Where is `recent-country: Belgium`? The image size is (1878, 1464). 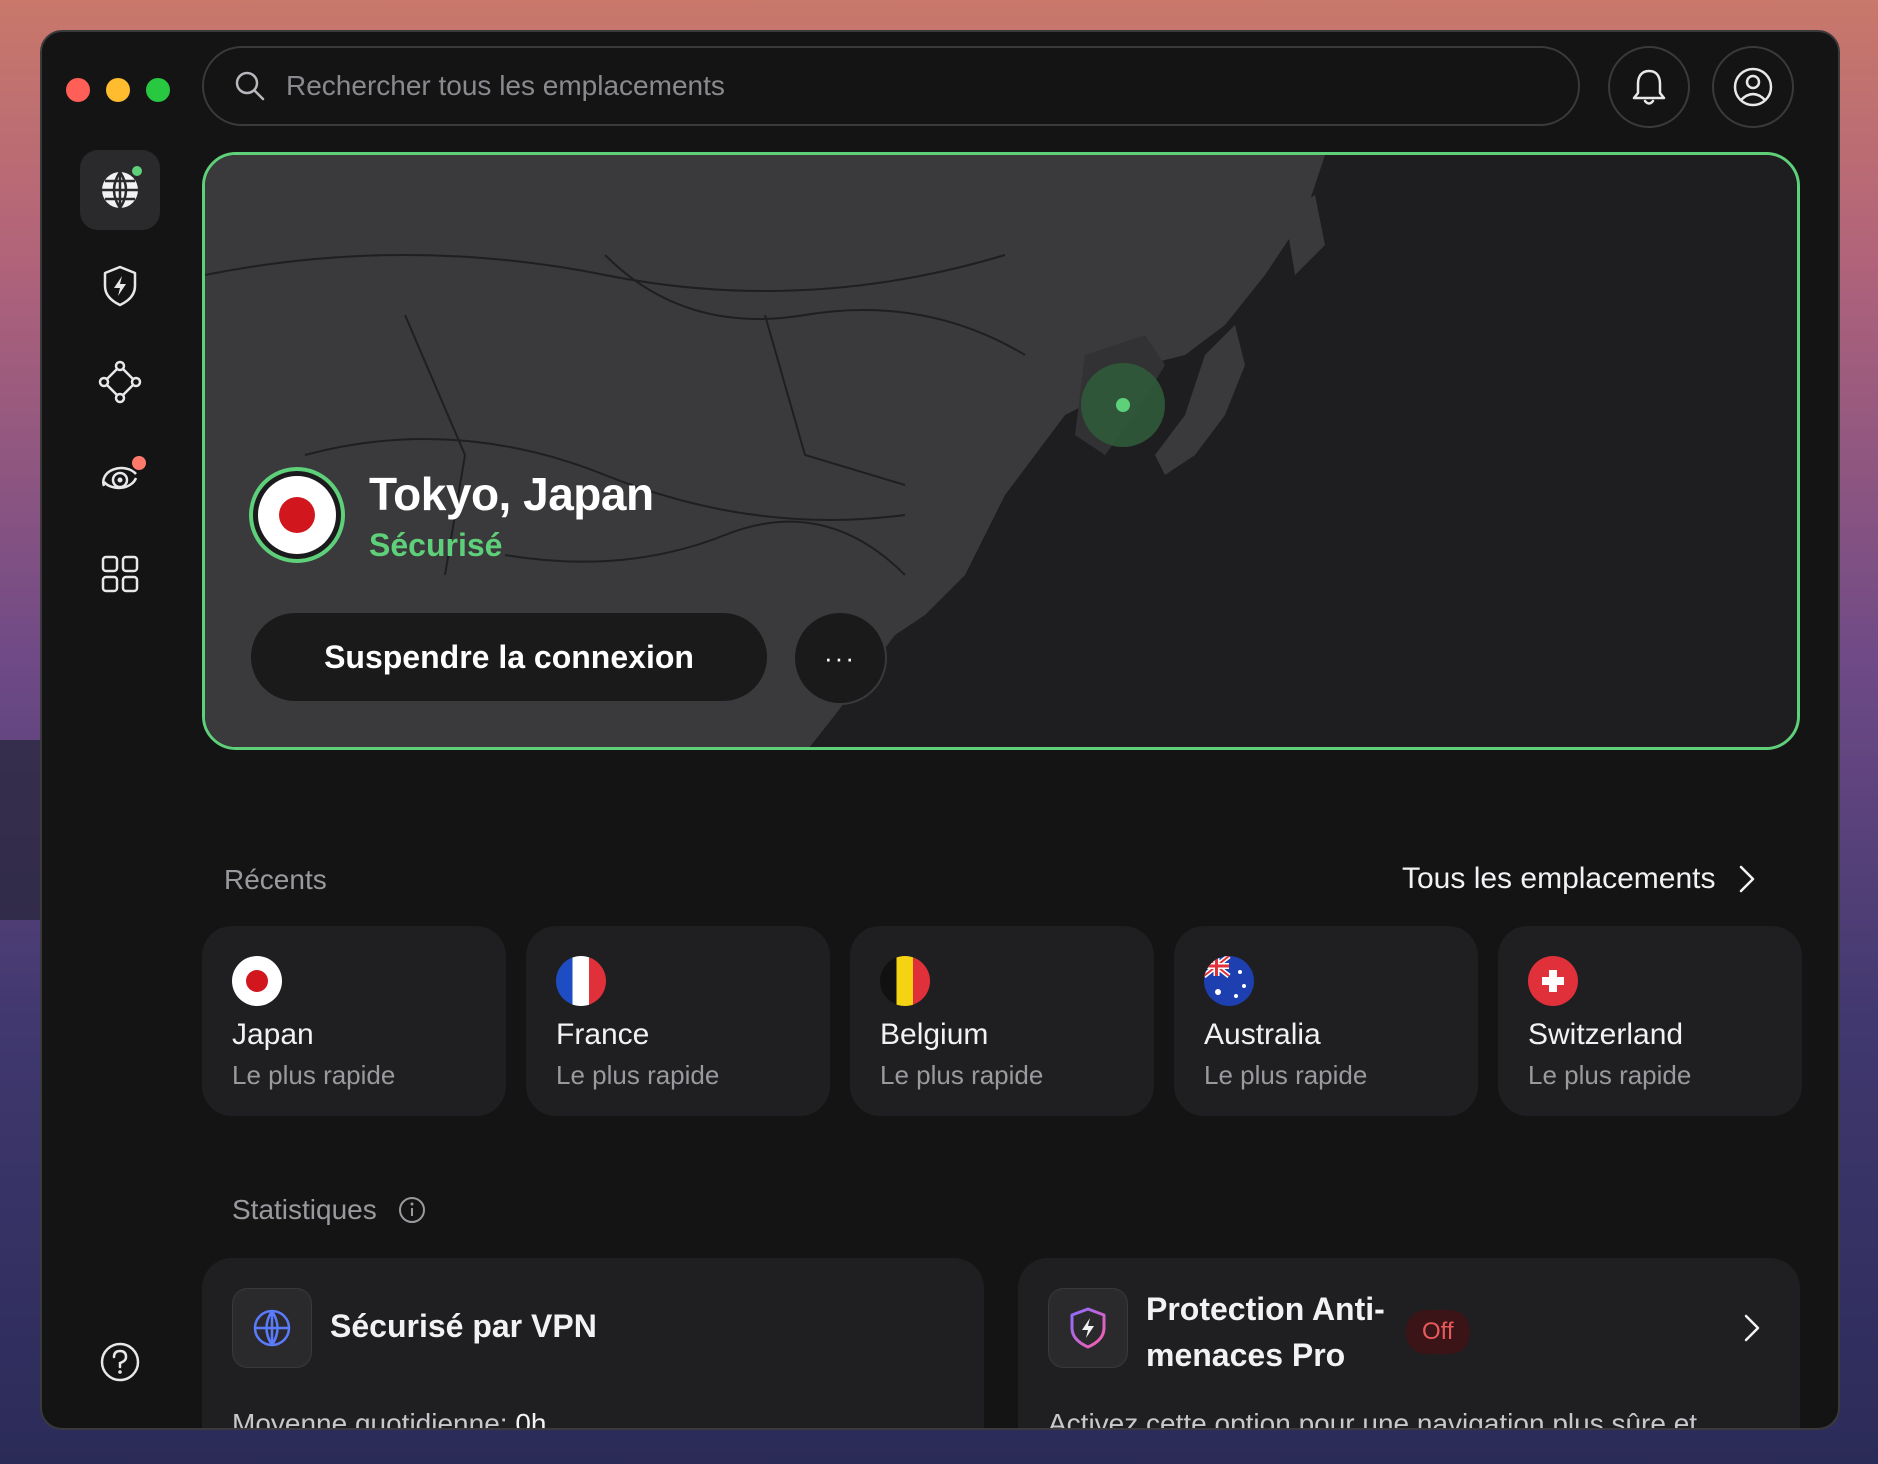 recent-country: Belgium is located at coordinates (934, 1034).